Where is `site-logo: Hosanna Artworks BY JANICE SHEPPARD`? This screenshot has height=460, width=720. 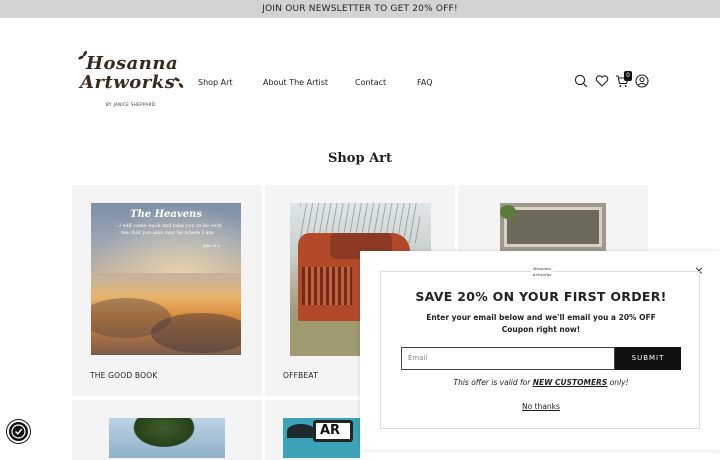 site-logo: Hosanna Artworks BY JANICE SHEPPARD is located at coordinates (131, 81).